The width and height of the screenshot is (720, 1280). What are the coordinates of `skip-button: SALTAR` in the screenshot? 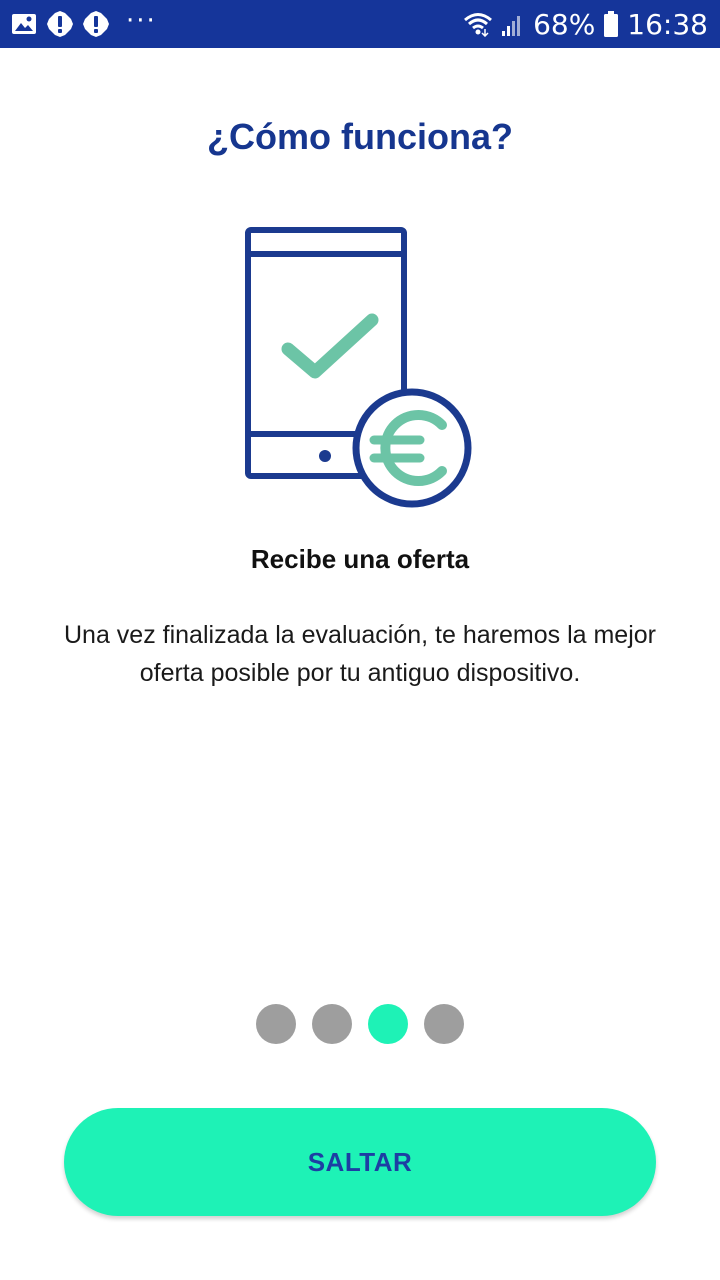 It's located at (360, 1162).